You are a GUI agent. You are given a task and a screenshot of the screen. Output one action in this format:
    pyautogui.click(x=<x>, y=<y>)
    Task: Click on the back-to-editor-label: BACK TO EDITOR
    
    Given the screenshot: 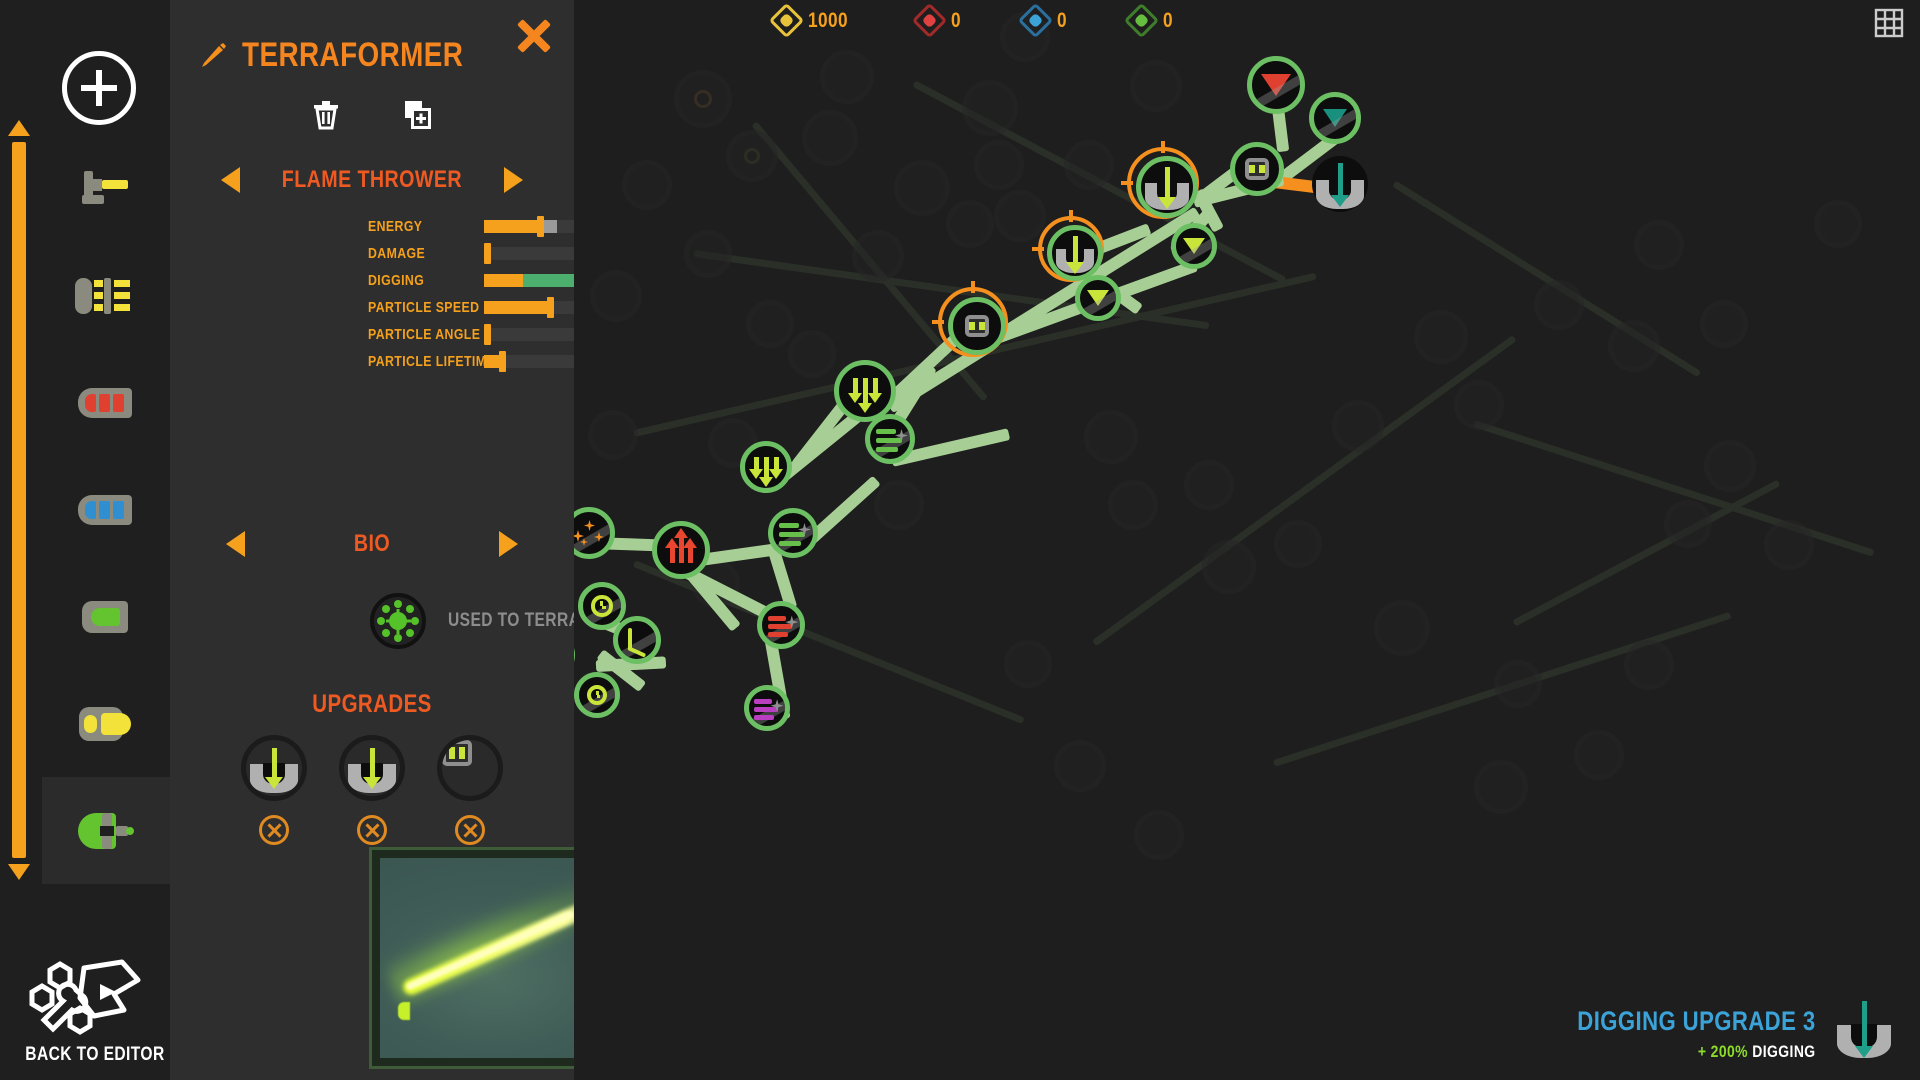 What is the action you would take?
    pyautogui.click(x=95, y=1054)
    